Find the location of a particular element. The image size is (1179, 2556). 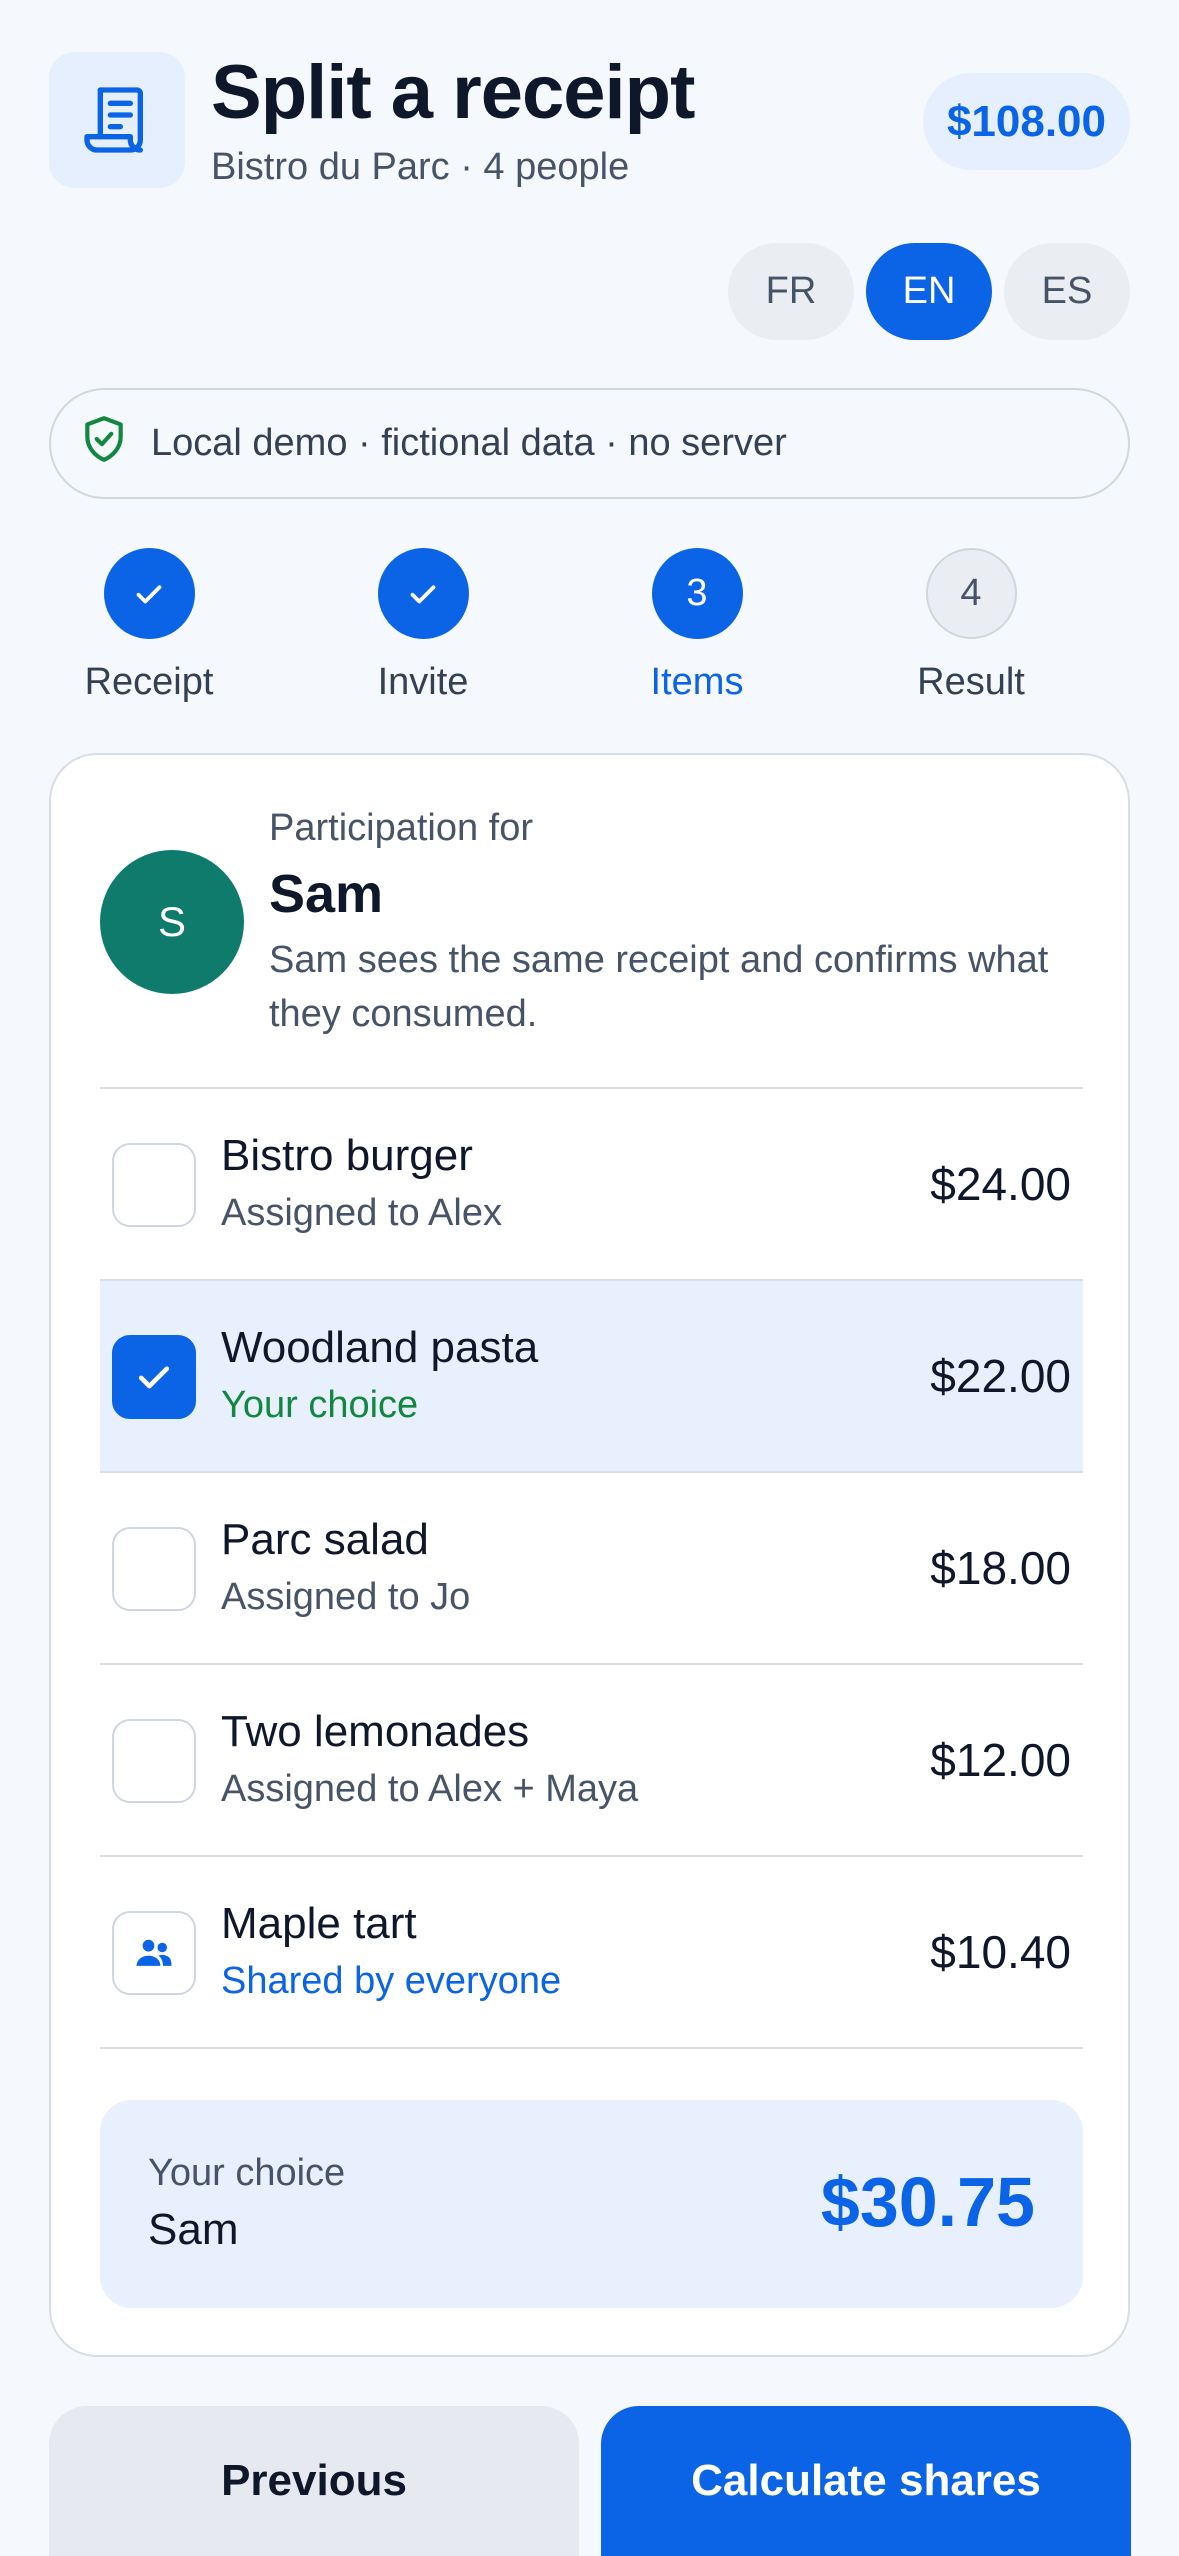

calculate-shares-button: Calculate shares is located at coordinates (866, 2481).